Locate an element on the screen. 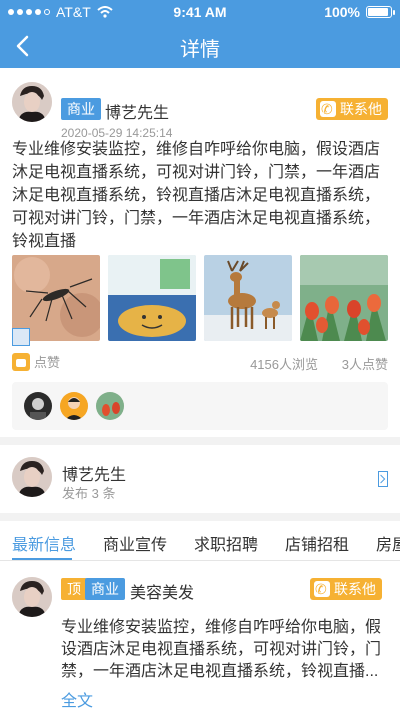 The width and height of the screenshot is (400, 711). photo-deer is located at coordinates (248, 298).